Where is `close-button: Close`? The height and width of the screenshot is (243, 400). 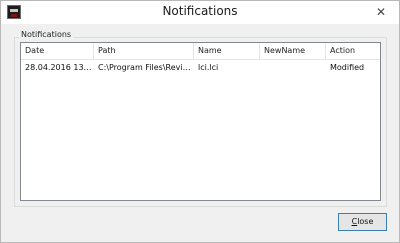 close-button: Close is located at coordinates (362, 222).